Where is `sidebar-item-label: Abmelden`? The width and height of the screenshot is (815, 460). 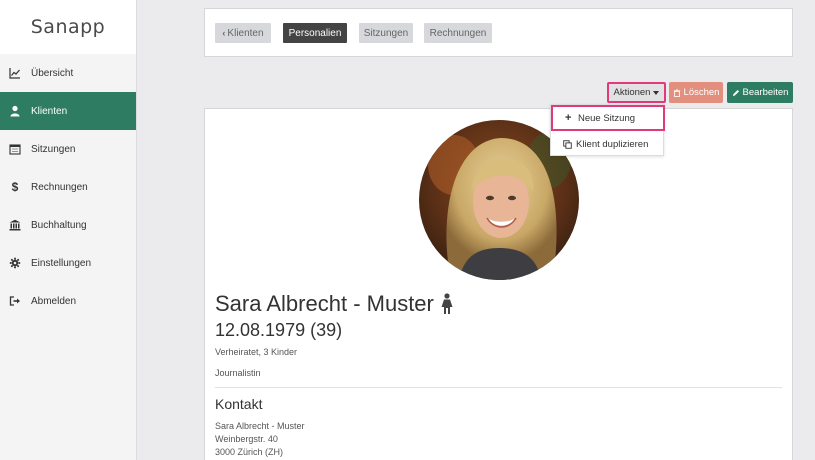 sidebar-item-label: Abmelden is located at coordinates (54, 301).